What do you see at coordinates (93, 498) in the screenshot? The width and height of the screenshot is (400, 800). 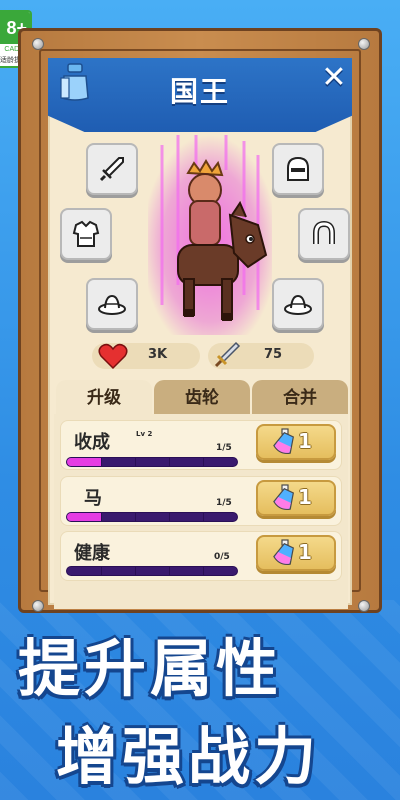 I see `upgrade-name: 马` at bounding box center [93, 498].